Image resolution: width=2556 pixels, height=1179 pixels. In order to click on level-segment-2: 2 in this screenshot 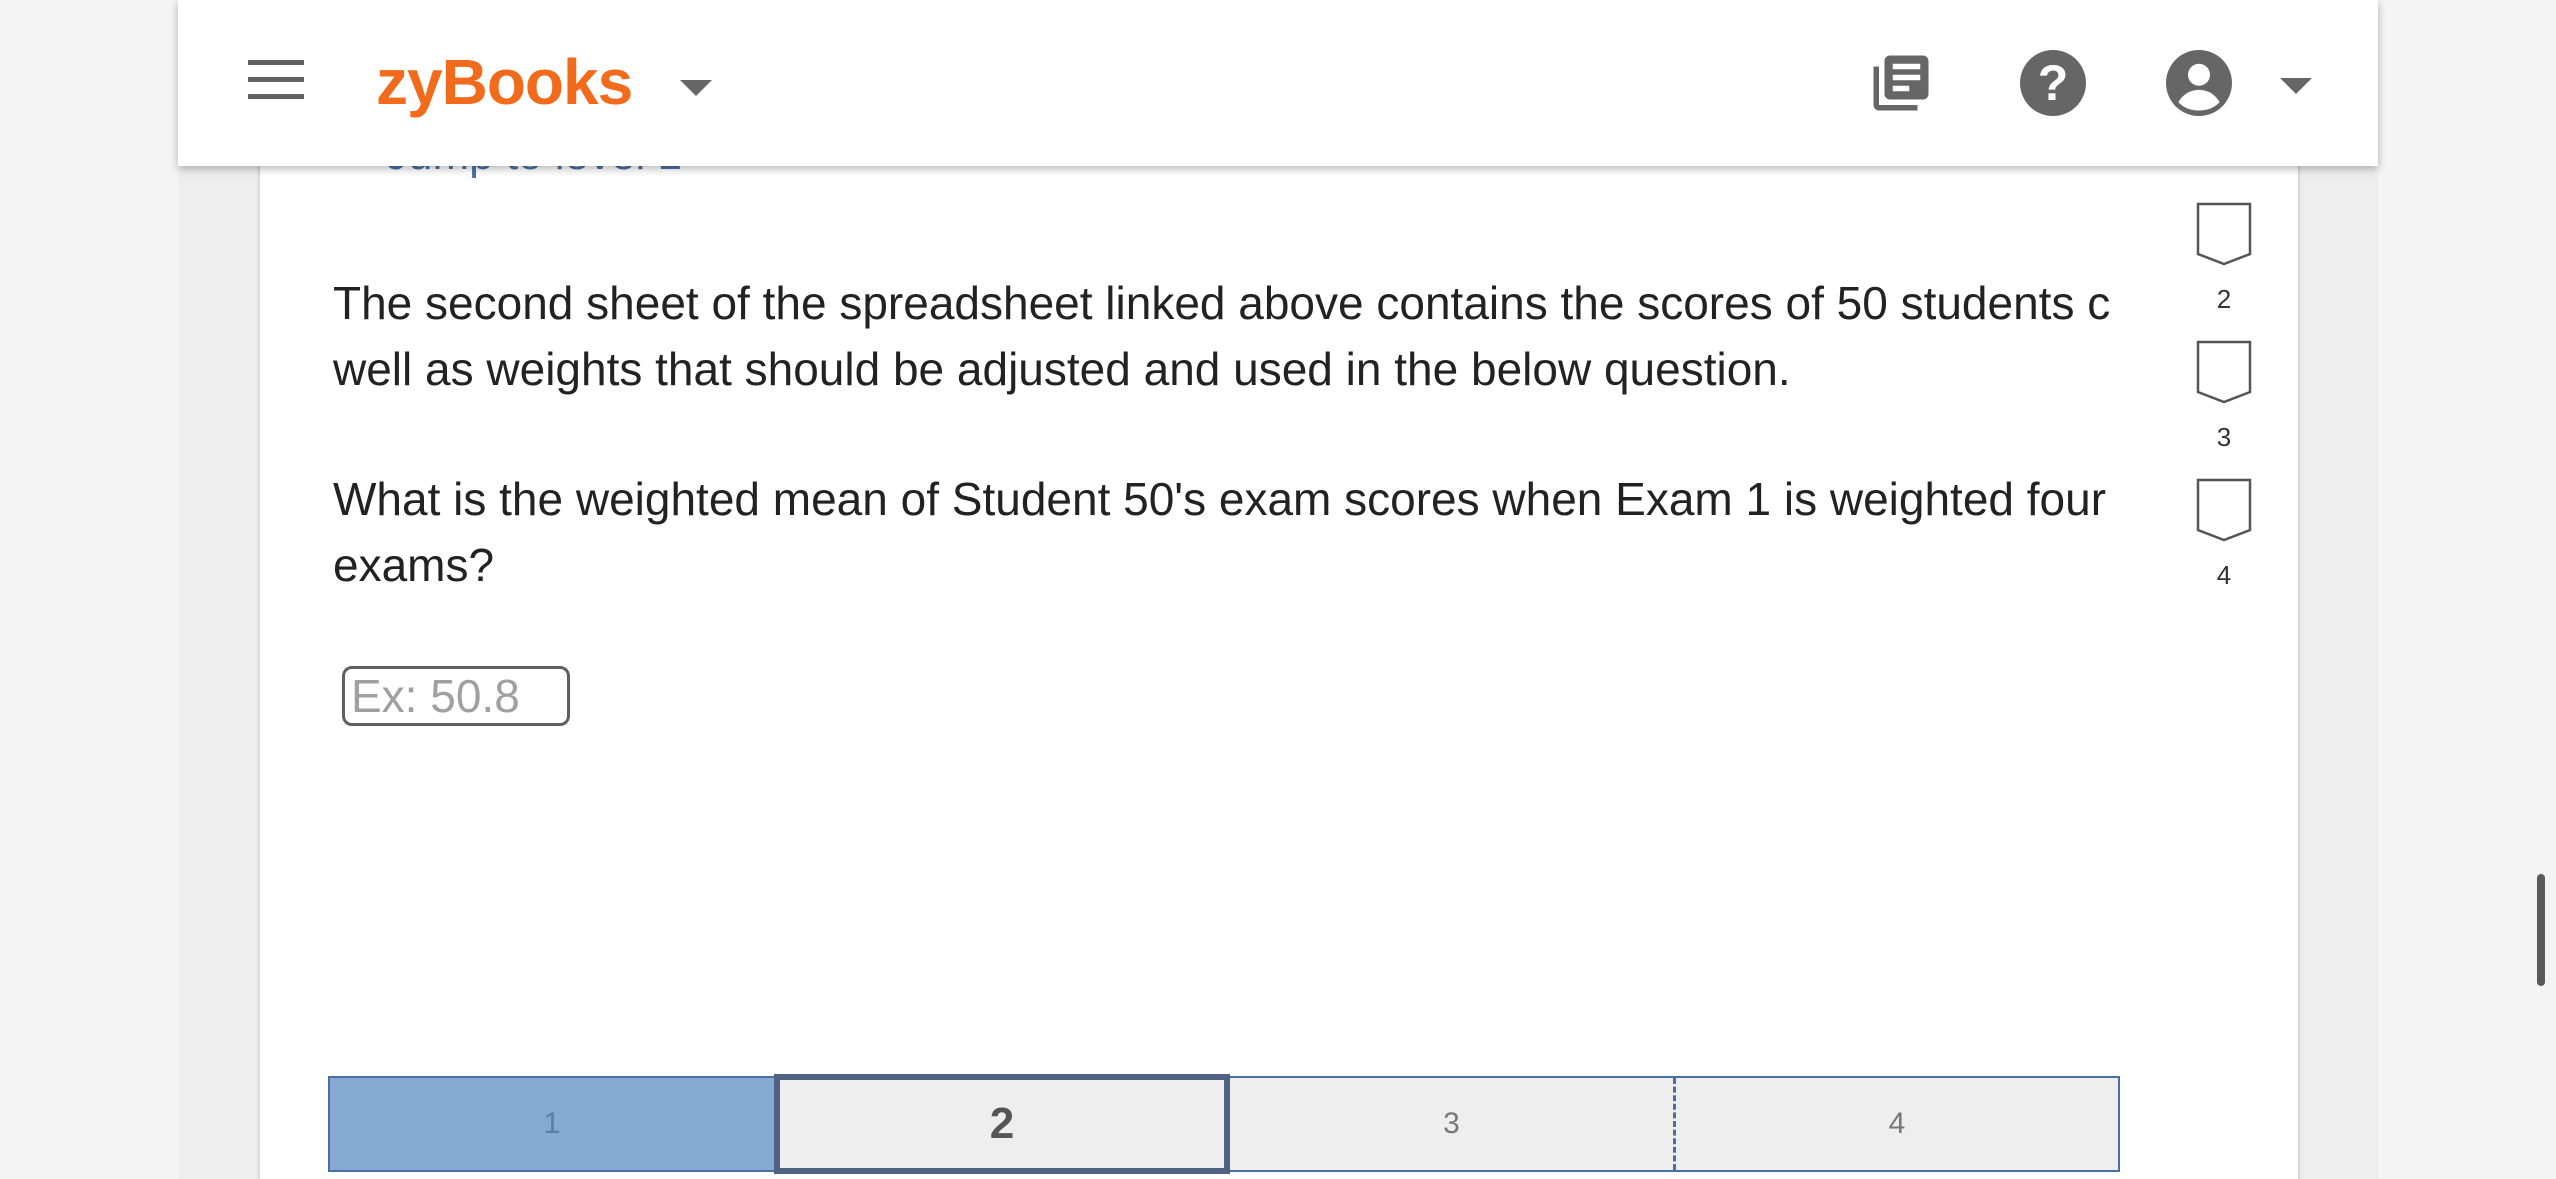, I will do `click(1002, 1124)`.